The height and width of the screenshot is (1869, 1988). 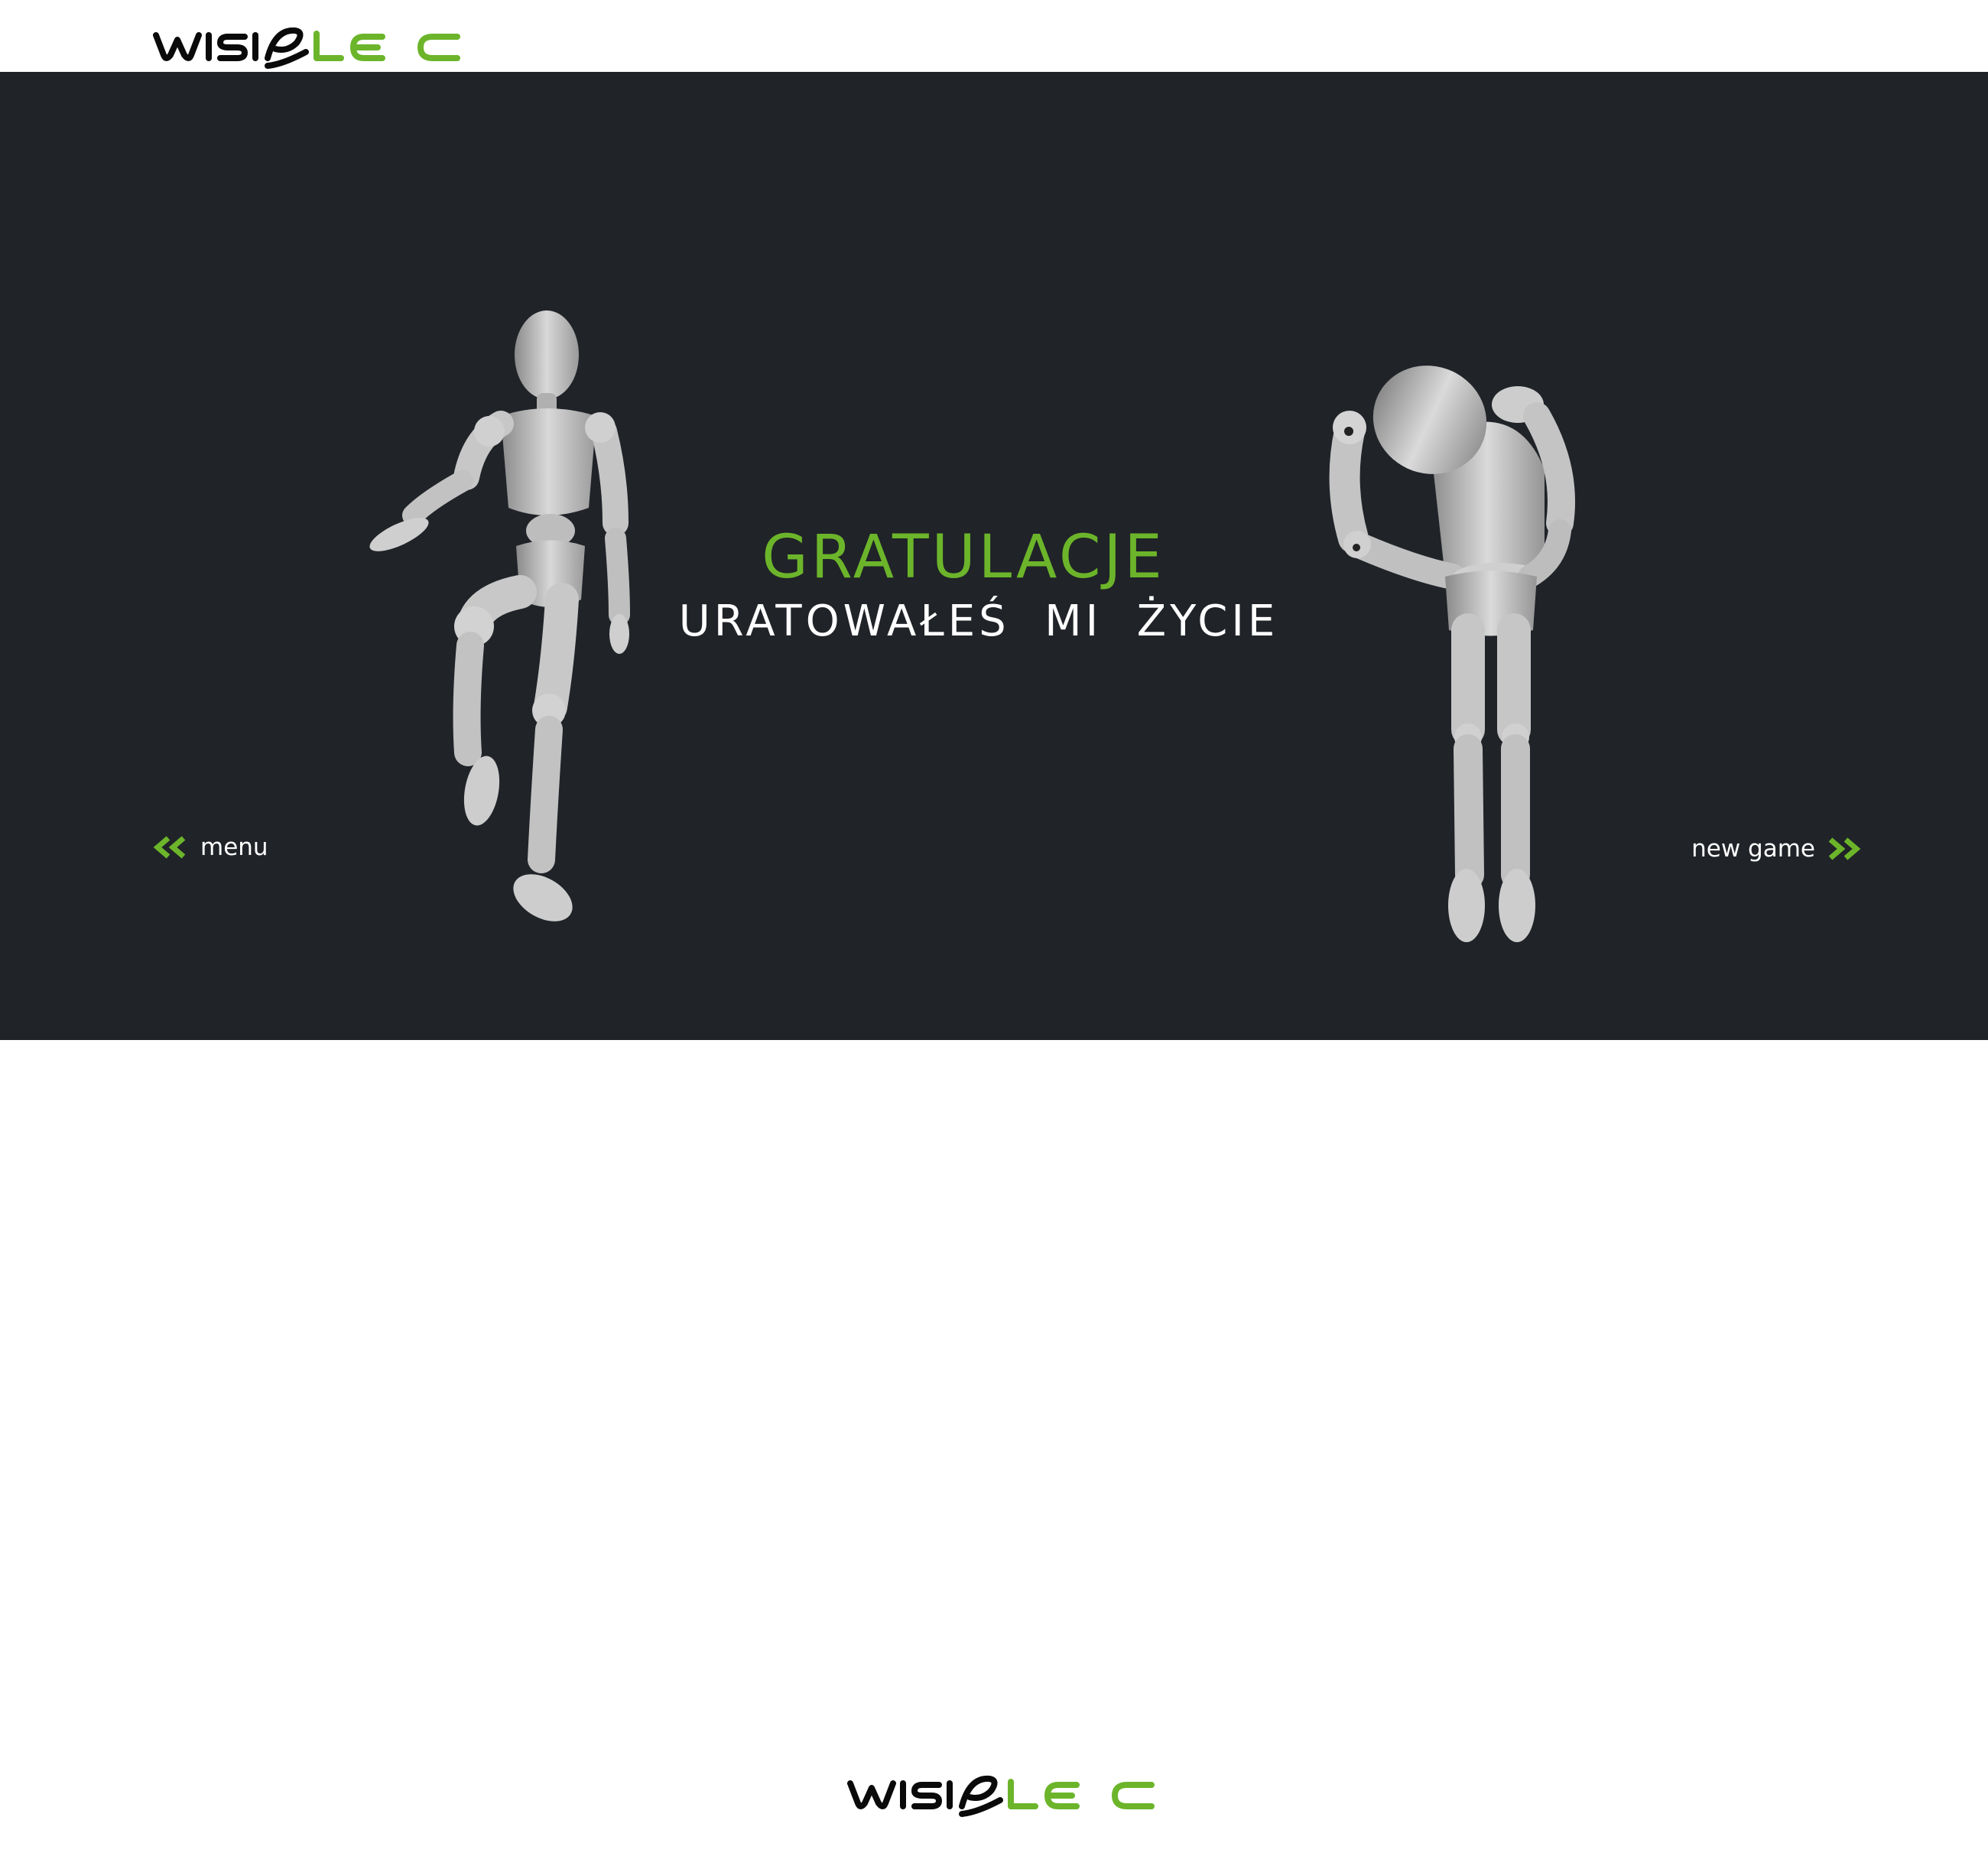 I want to click on result-title: GRATULACJE, so click(x=978, y=557).